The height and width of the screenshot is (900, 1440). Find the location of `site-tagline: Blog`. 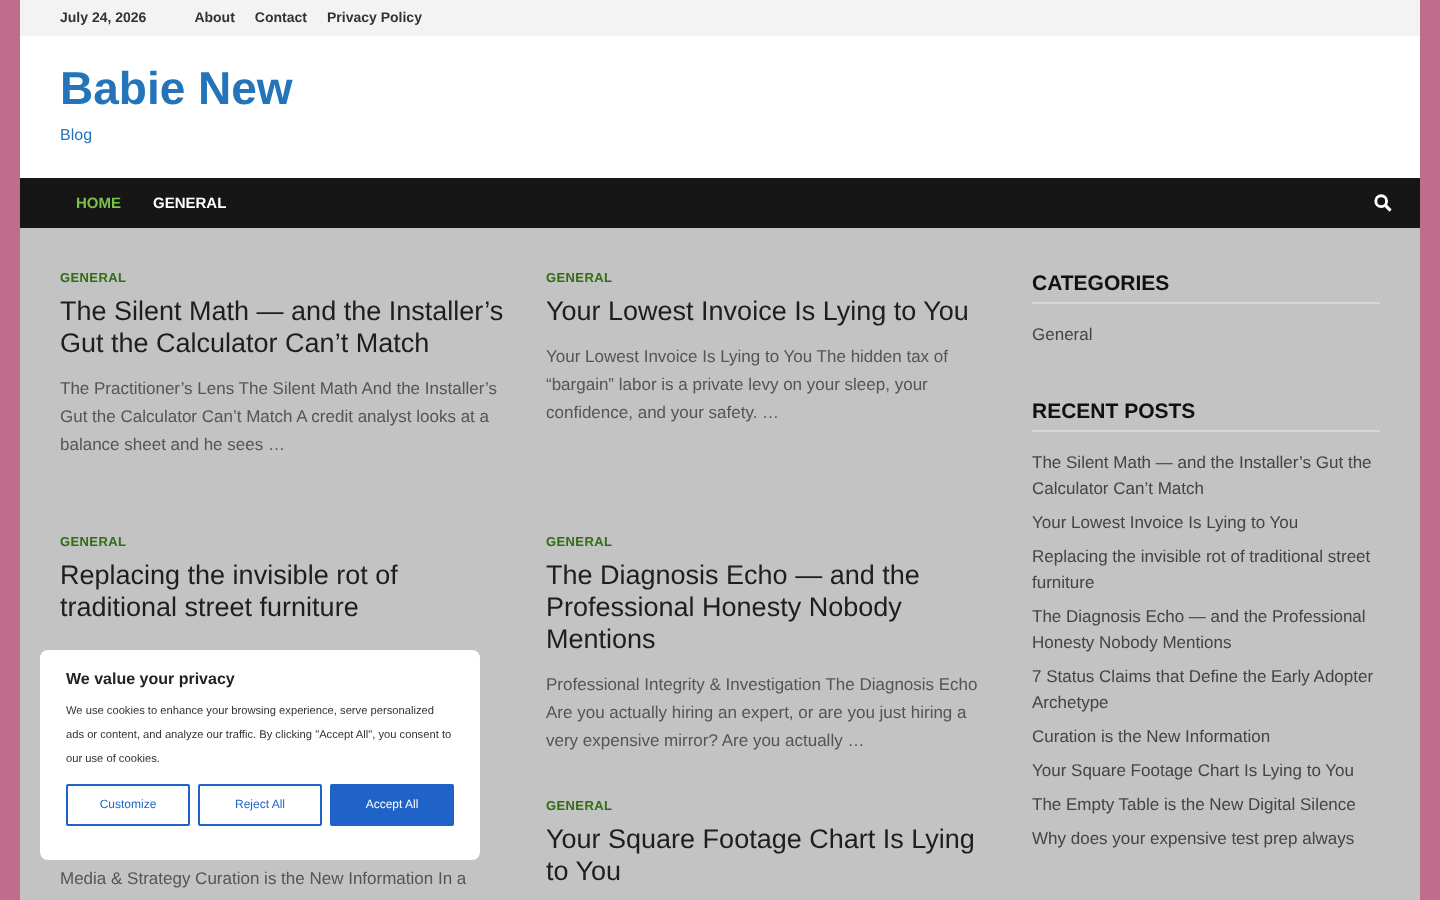

site-tagline: Blog is located at coordinates (76, 135).